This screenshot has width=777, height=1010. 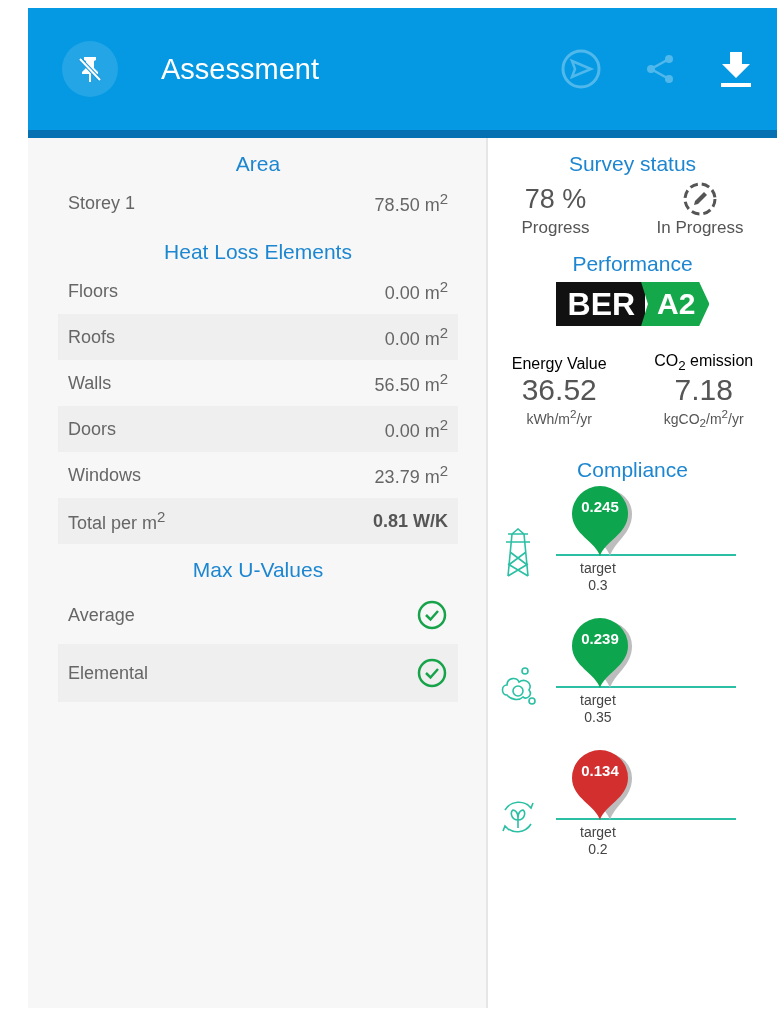 What do you see at coordinates (101, 615) in the screenshot?
I see `row-label: Average` at bounding box center [101, 615].